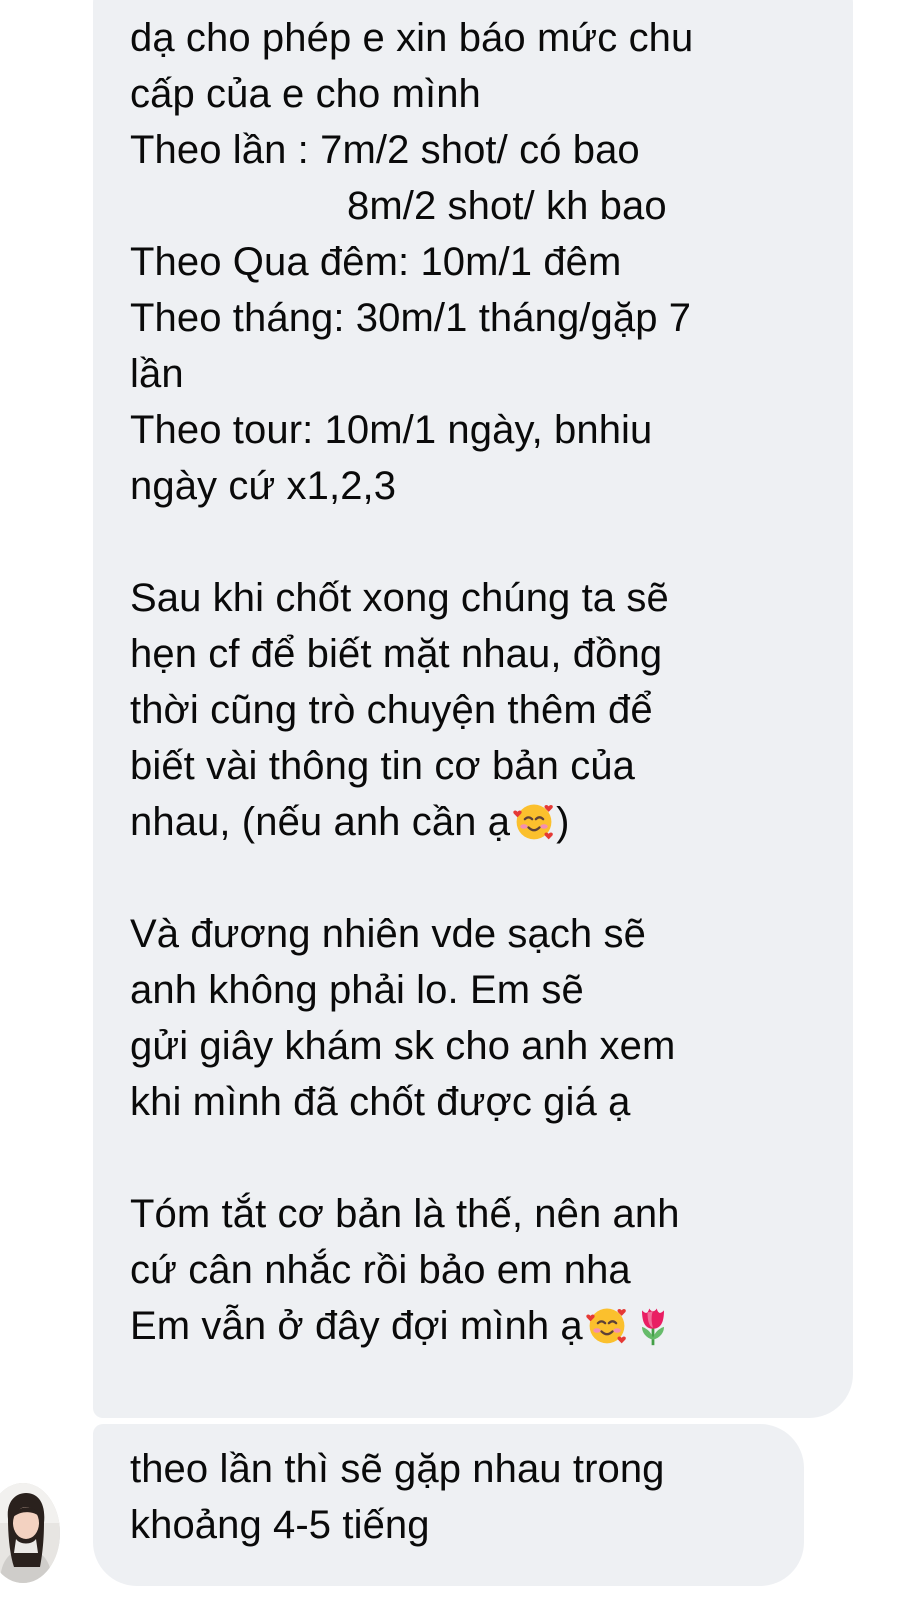  Describe the element at coordinates (385, 150) in the screenshot. I see `message-line: Theo lần : 7m/2 shot/ có bao` at that location.